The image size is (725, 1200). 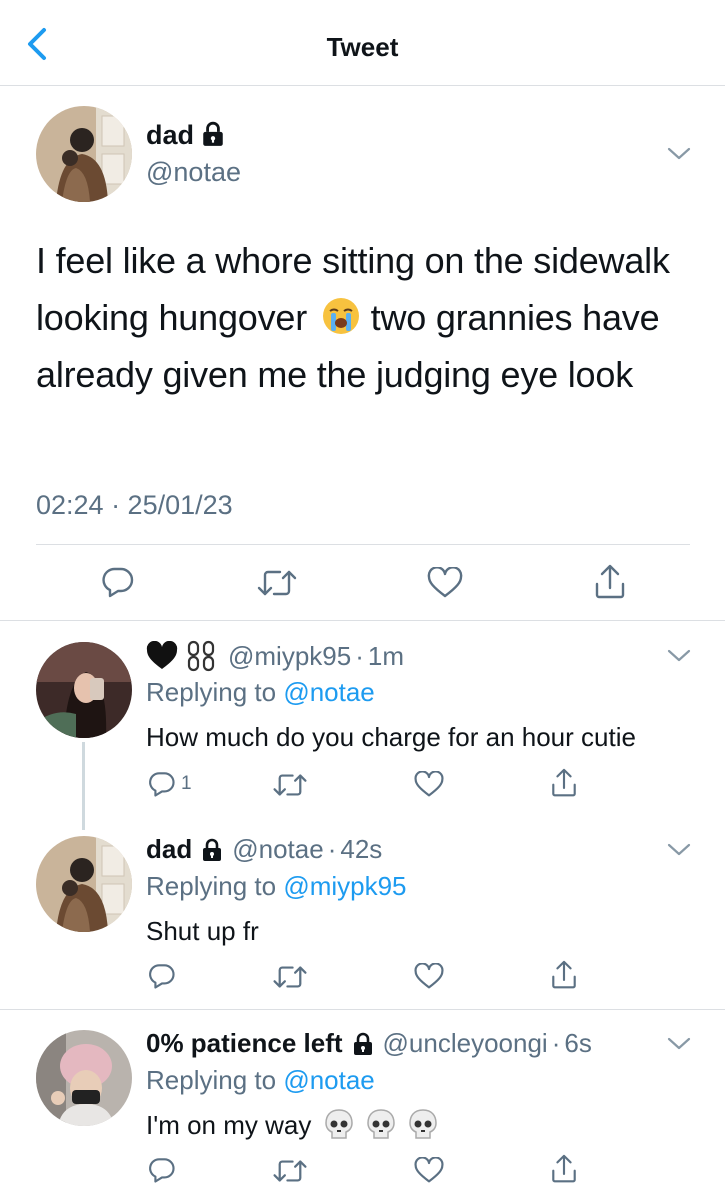 What do you see at coordinates (202, 931) in the screenshot?
I see `reply-text: Shut up fr` at bounding box center [202, 931].